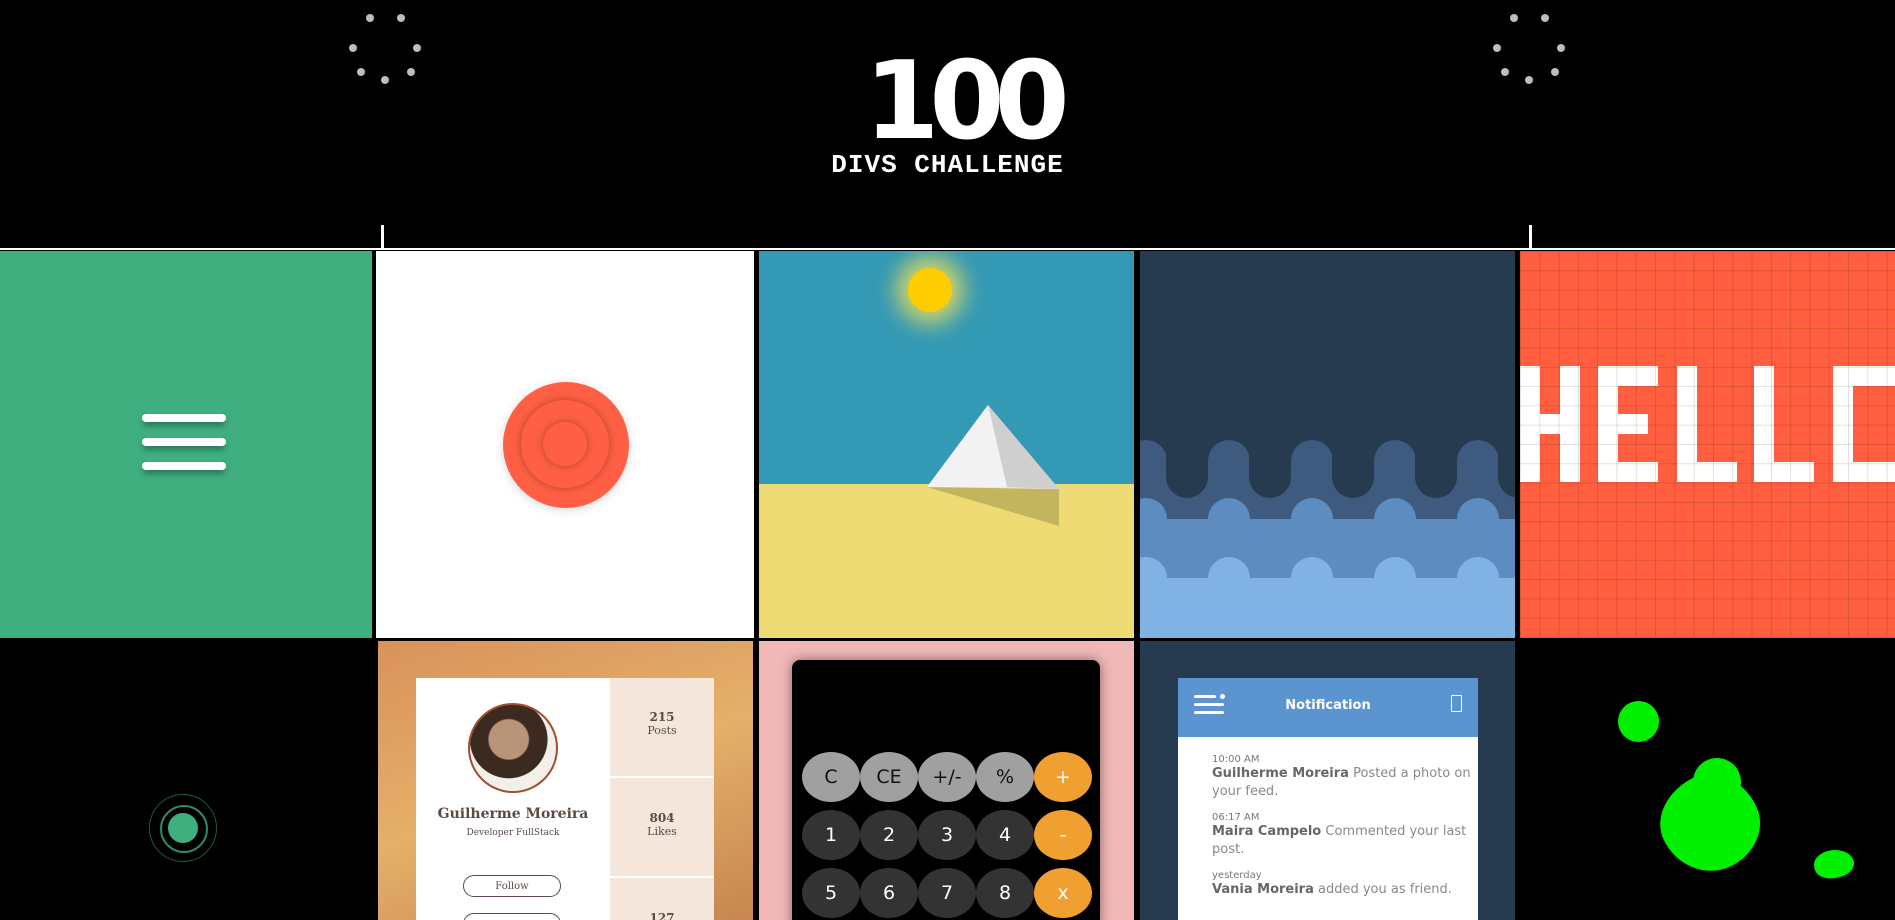 This screenshot has width=1895, height=920. Describe the element at coordinates (947, 249) in the screenshot. I see `header-divider` at that location.